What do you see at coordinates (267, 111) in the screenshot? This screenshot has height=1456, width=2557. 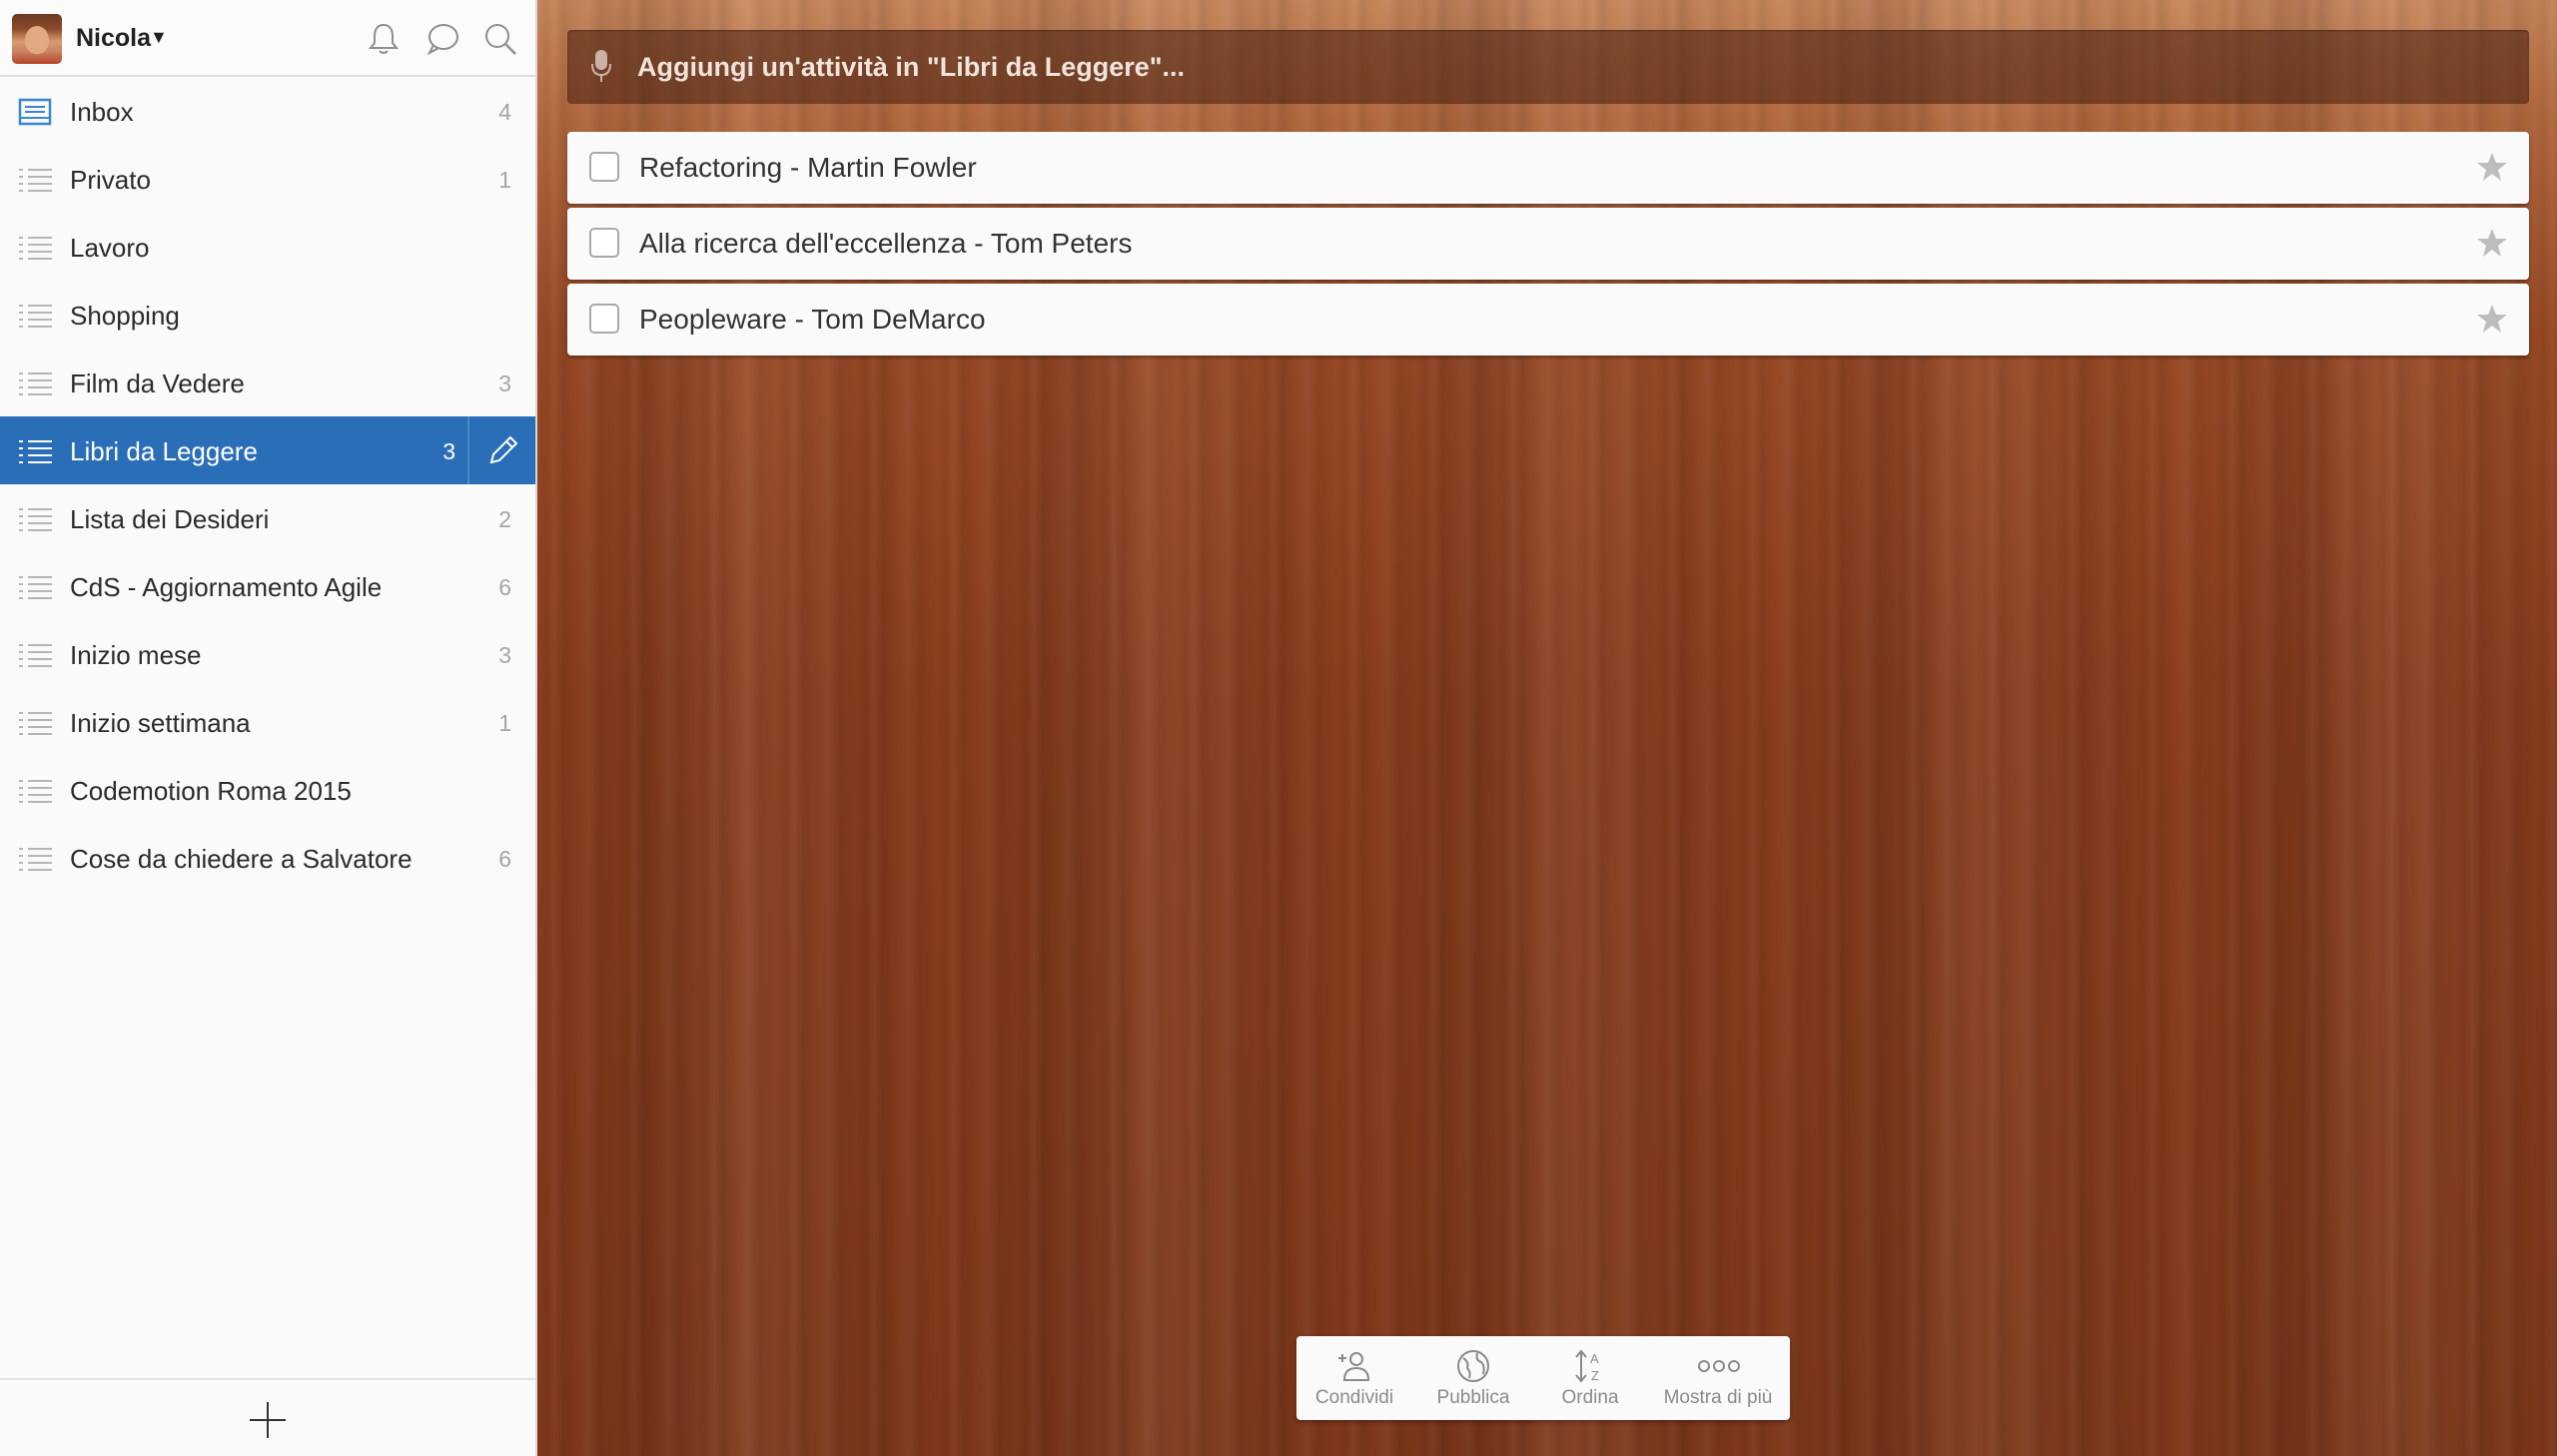 I see `sidebar-item-inbox: Inbox 4` at bounding box center [267, 111].